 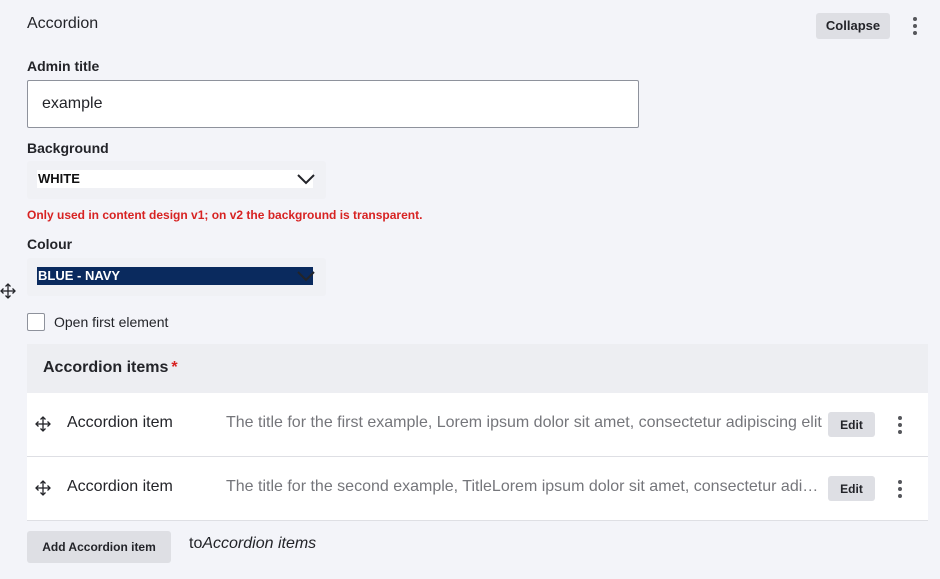 I want to click on colour-selected-value: BLUE - NAVY, so click(x=175, y=276).